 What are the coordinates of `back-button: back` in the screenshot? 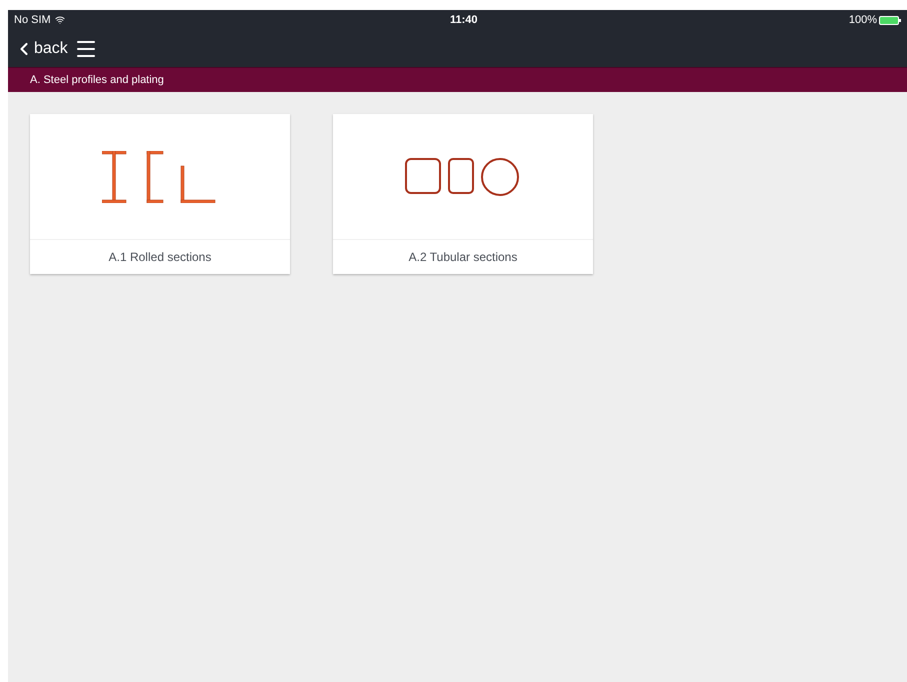 It's located at (41, 48).